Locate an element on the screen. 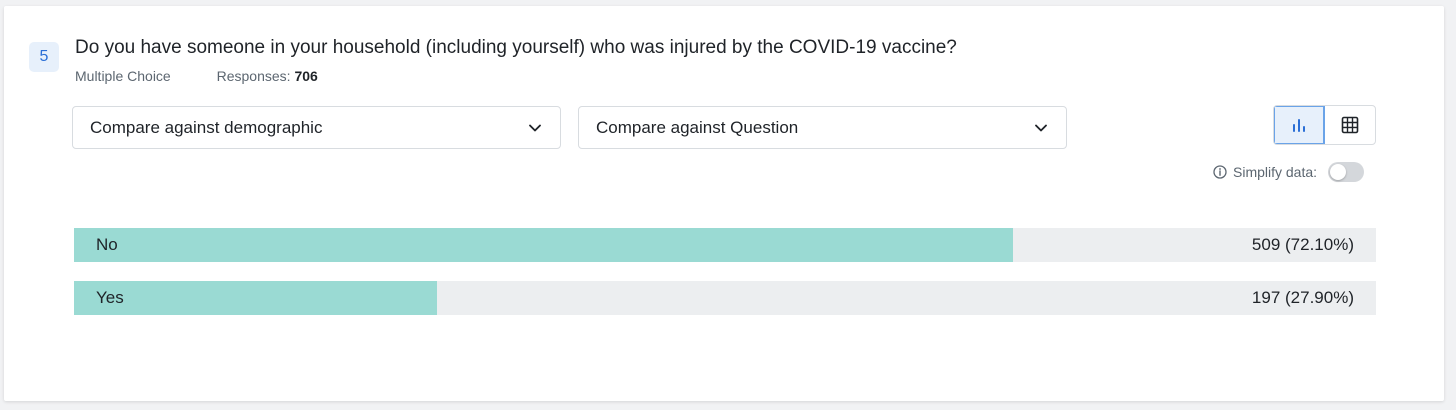 The height and width of the screenshot is (410, 1456). compare-question-dropdown: Compare against Question is located at coordinates (822, 127).